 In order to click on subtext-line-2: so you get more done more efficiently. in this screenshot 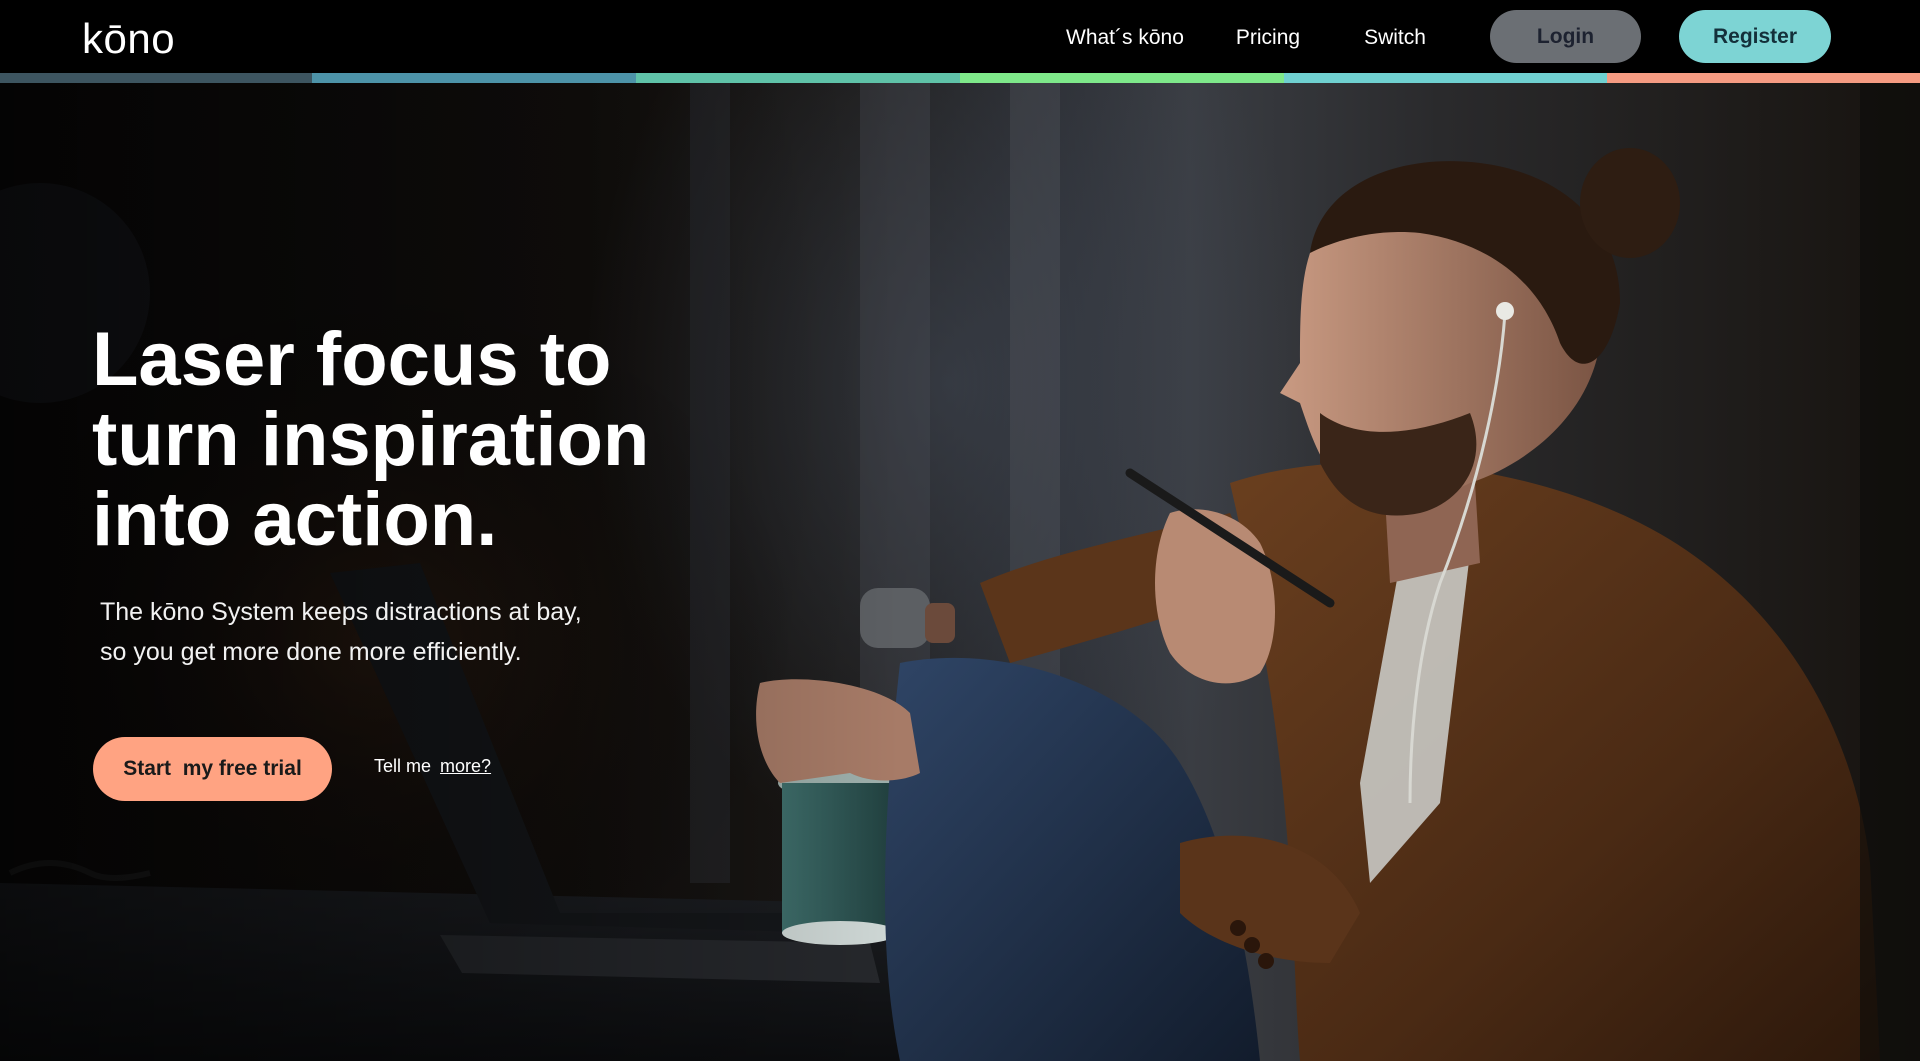, I will do `click(311, 652)`.